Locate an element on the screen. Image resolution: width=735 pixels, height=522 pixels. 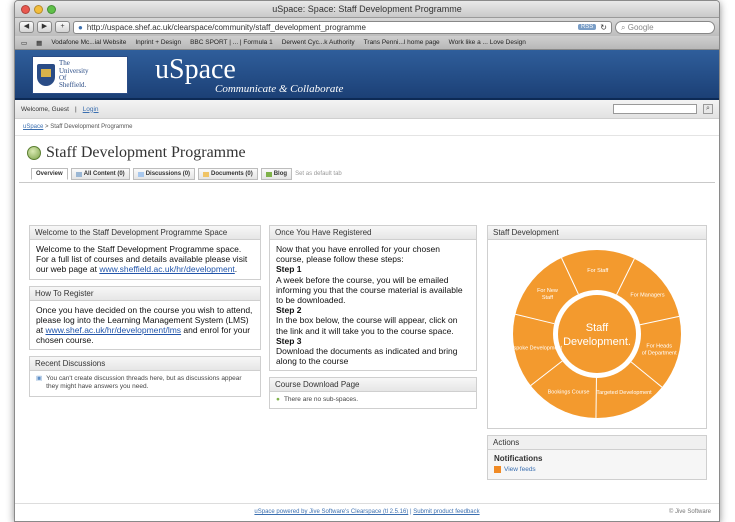
wheel-segment-label: Staff is located at coordinates (548, 298).